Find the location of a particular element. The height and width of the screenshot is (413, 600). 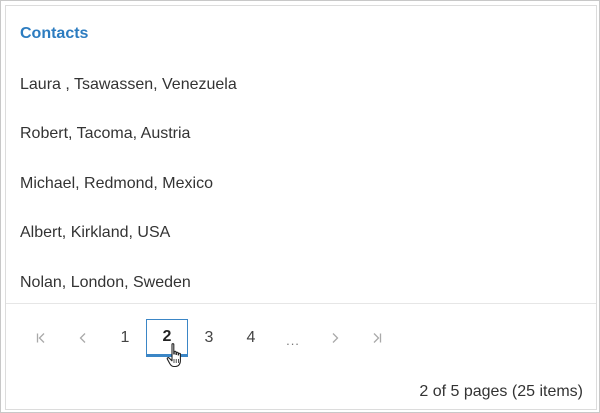

last-page-icon is located at coordinates (377, 338).